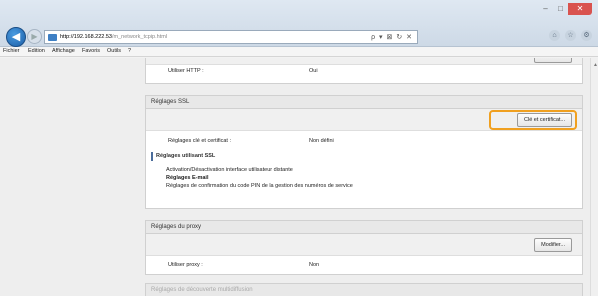 The height and width of the screenshot is (296, 598). Describe the element at coordinates (533, 120) in the screenshot. I see `button-highlight` at that location.